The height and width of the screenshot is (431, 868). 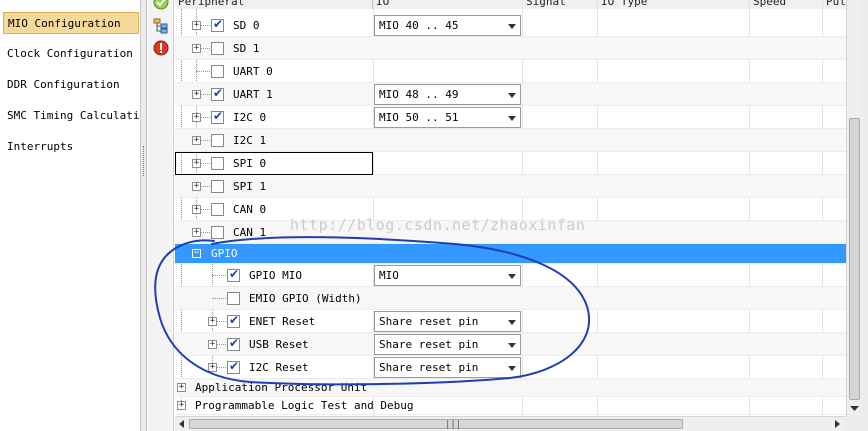 What do you see at coordinates (857, 423) in the screenshot?
I see `scroll-corner` at bounding box center [857, 423].